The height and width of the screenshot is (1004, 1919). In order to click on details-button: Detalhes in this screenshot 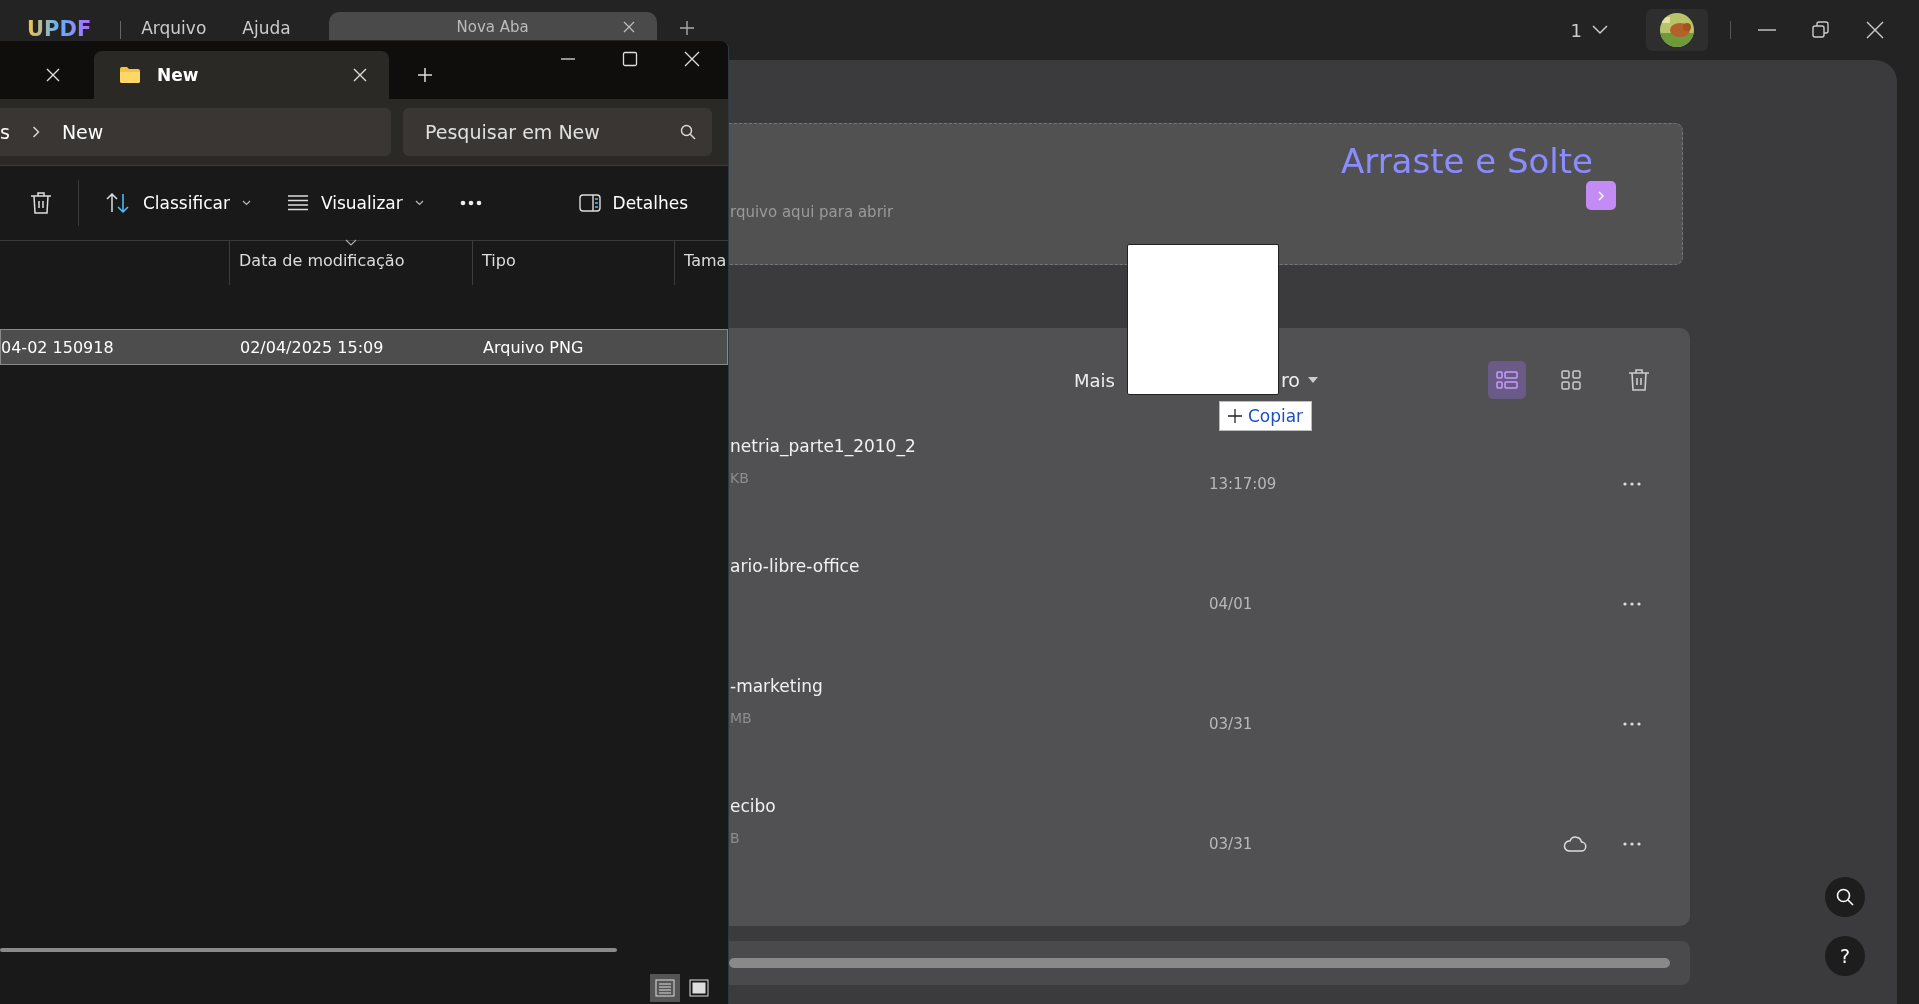, I will do `click(633, 203)`.